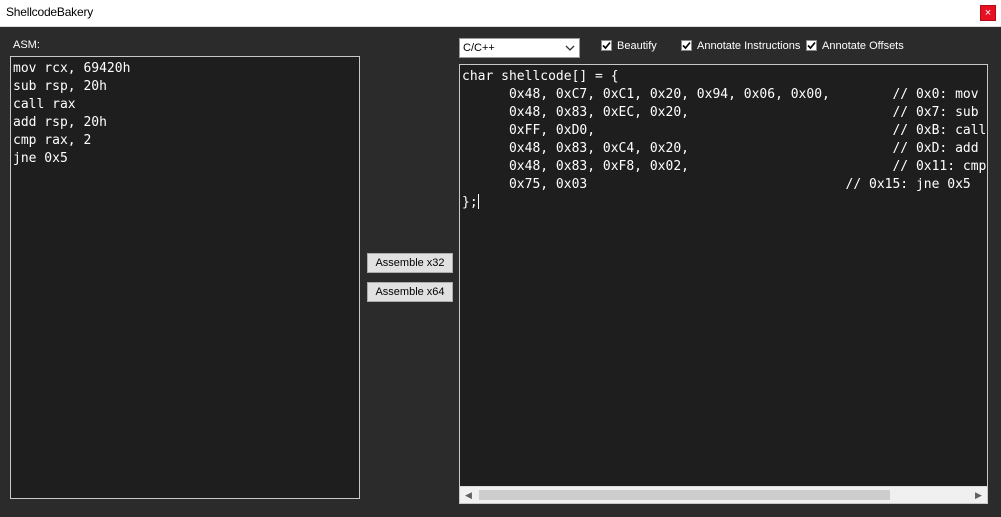 Image resolution: width=1001 pixels, height=517 pixels. I want to click on annotate-instructions-checkbox-box, so click(686, 45).